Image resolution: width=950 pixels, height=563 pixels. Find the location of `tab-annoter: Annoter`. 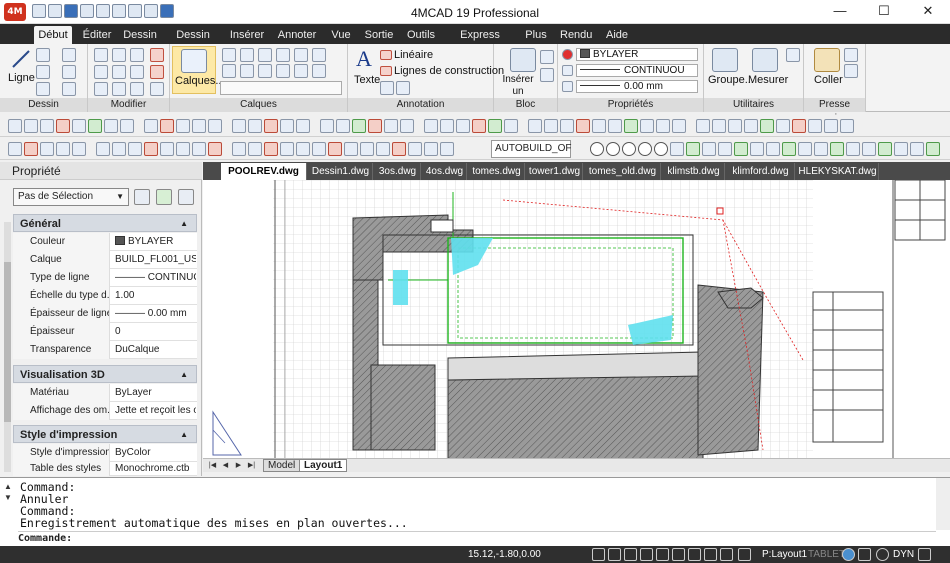

tab-annoter: Annoter is located at coordinates (297, 35).